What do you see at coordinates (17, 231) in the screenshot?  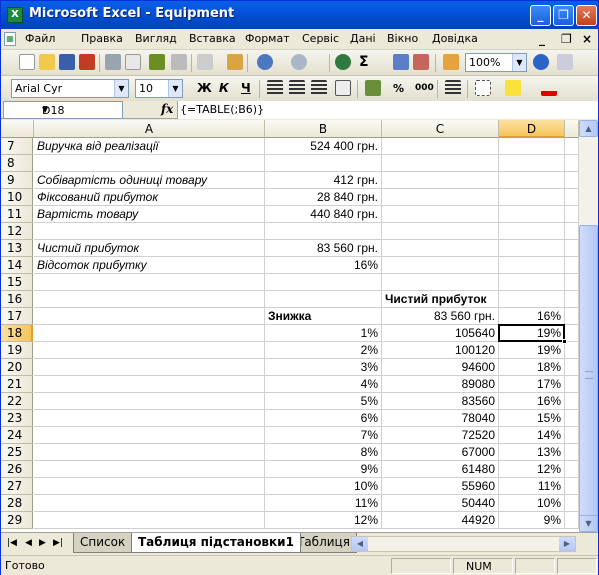 I see `row-header: 12` at bounding box center [17, 231].